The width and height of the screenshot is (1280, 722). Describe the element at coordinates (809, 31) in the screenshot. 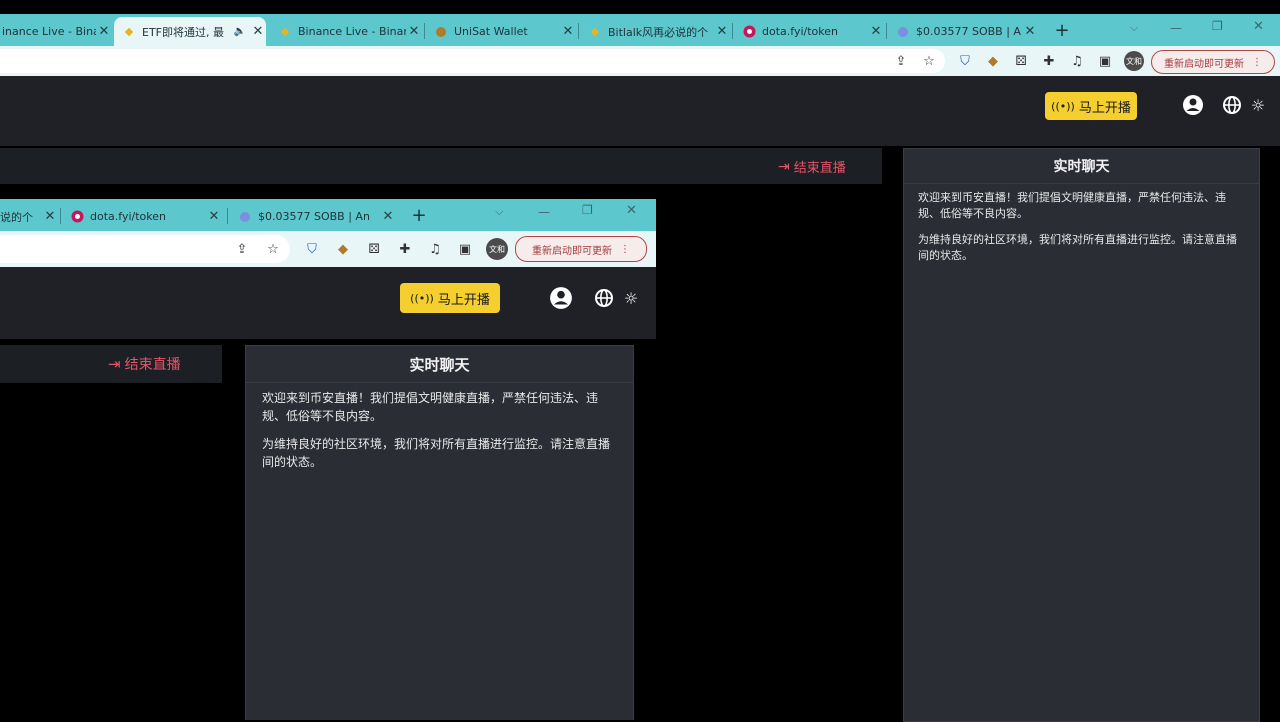

I see `tab-dota: dota.fyi/token ✕` at that location.